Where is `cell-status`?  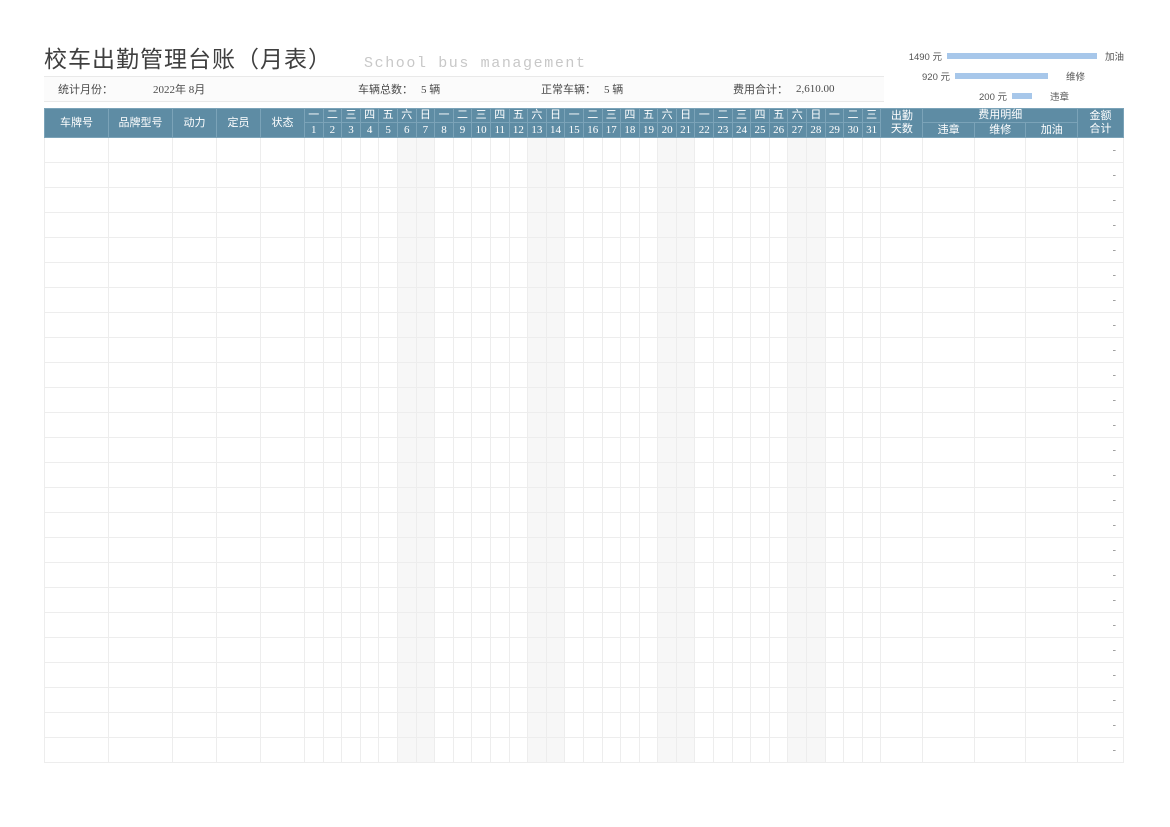 cell-status is located at coordinates (282, 200).